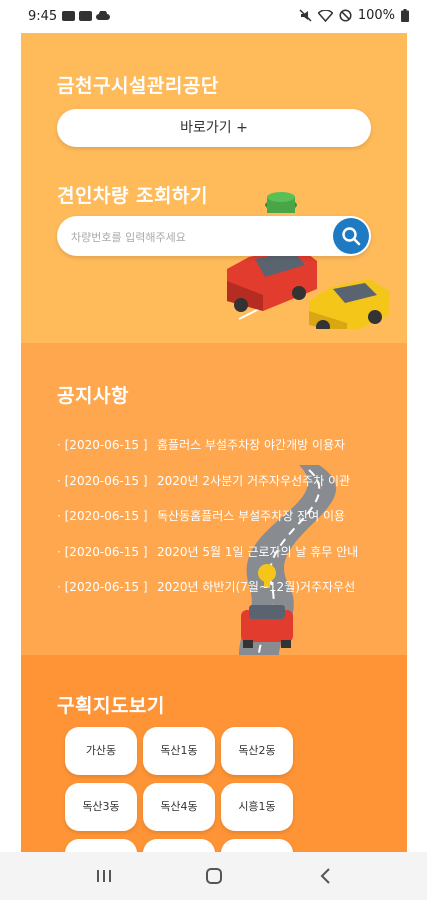 The image size is (427, 900). I want to click on home-icon, so click(214, 876).